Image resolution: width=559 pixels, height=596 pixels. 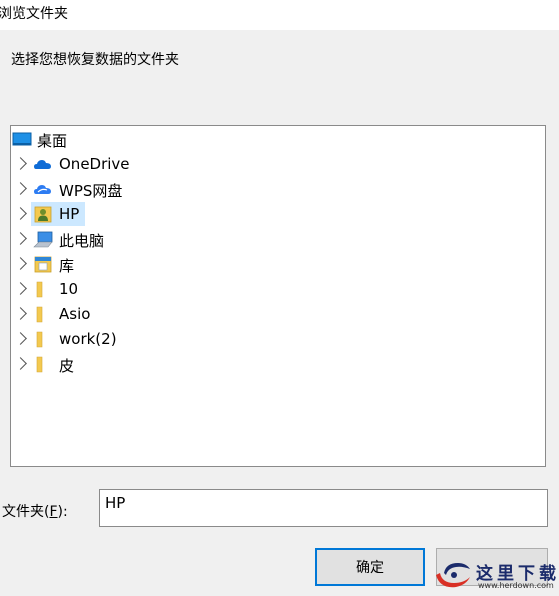 I want to click on ok-button: 确定, so click(x=370, y=567).